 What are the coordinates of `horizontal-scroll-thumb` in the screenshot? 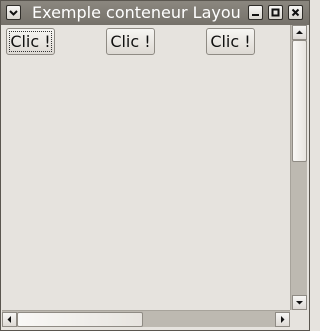 It's located at (80, 319).